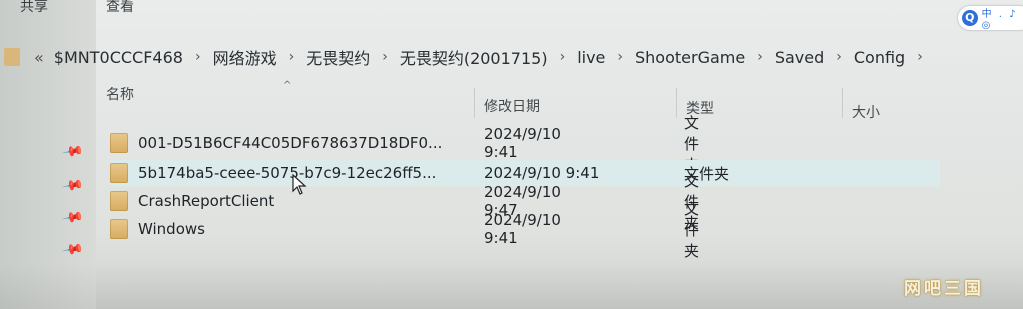 Image resolution: width=1023 pixels, height=309 pixels. I want to click on column-header-modified: 修改日期, so click(512, 106).